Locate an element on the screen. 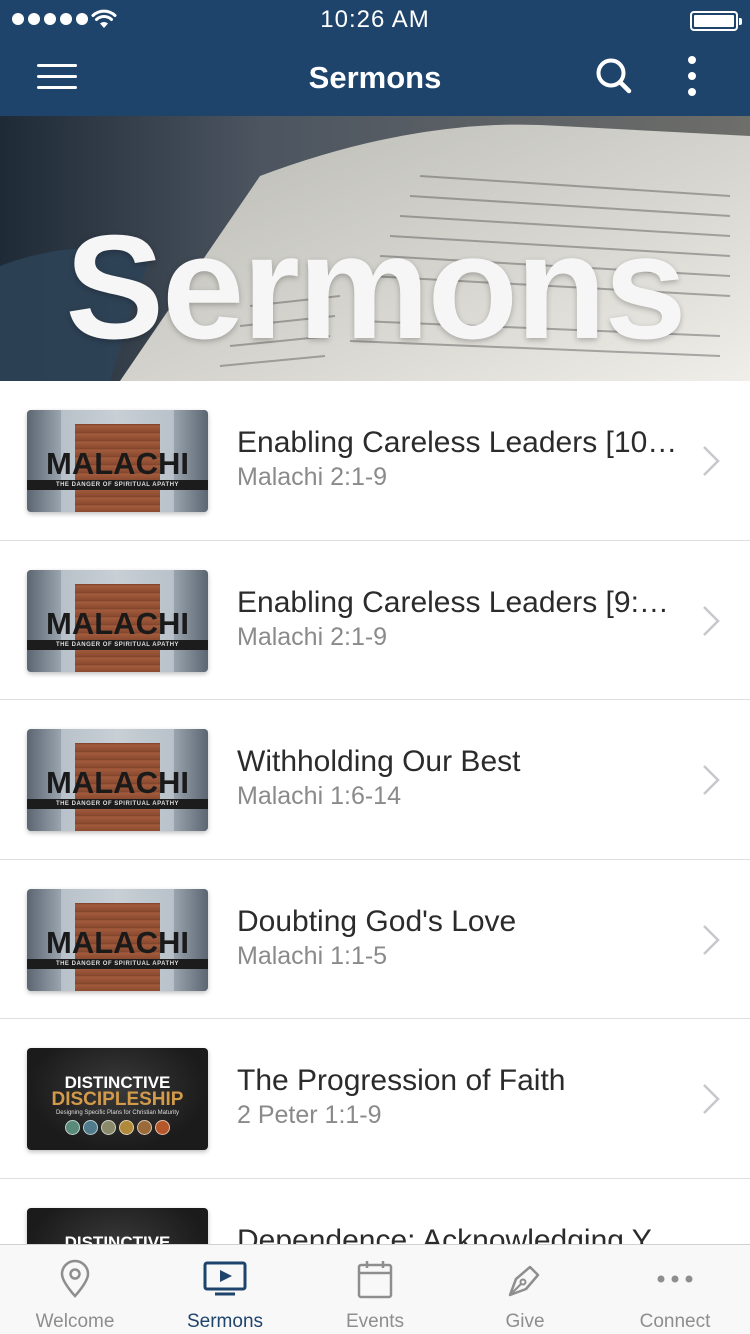  tab-bar: Welcome Sermons Events Give Connect is located at coordinates (375, 1289).